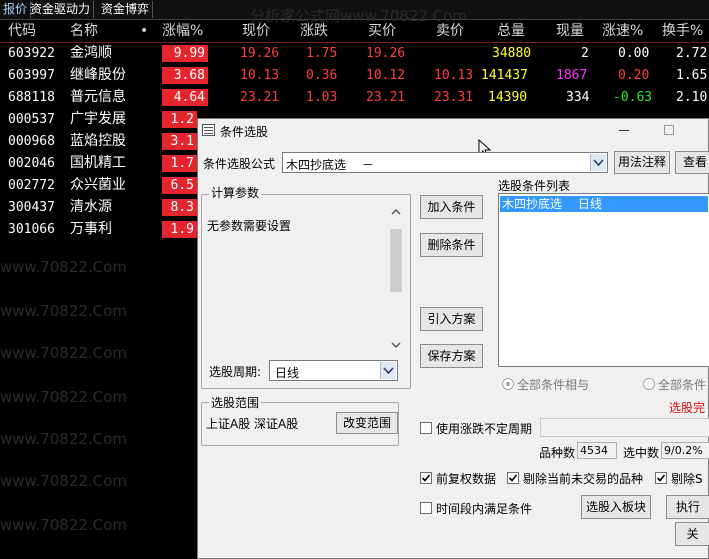 This screenshot has width=709, height=559. What do you see at coordinates (260, 75) in the screenshot?
I see `row-price: 10.13` at bounding box center [260, 75].